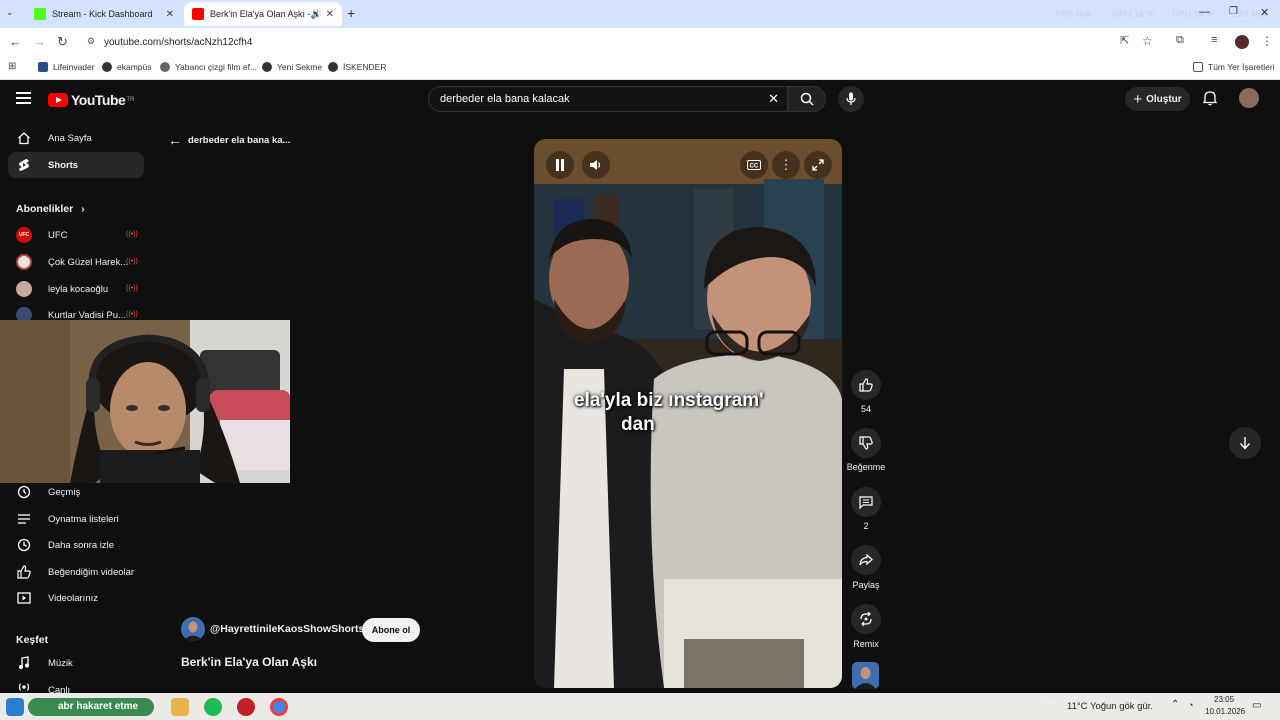  What do you see at coordinates (1110, 706) in the screenshot?
I see `weather-text: 11°C Yoğun gök gür.` at bounding box center [1110, 706].